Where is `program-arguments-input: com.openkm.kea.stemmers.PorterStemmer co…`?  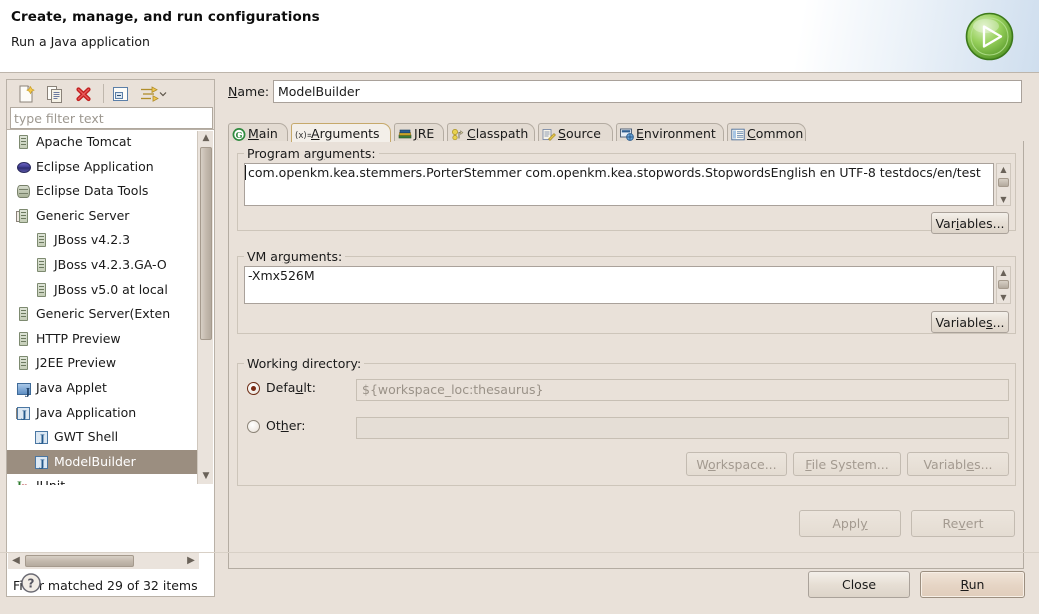 program-arguments-input: com.openkm.kea.stemmers.PorterStemmer co… is located at coordinates (619, 184).